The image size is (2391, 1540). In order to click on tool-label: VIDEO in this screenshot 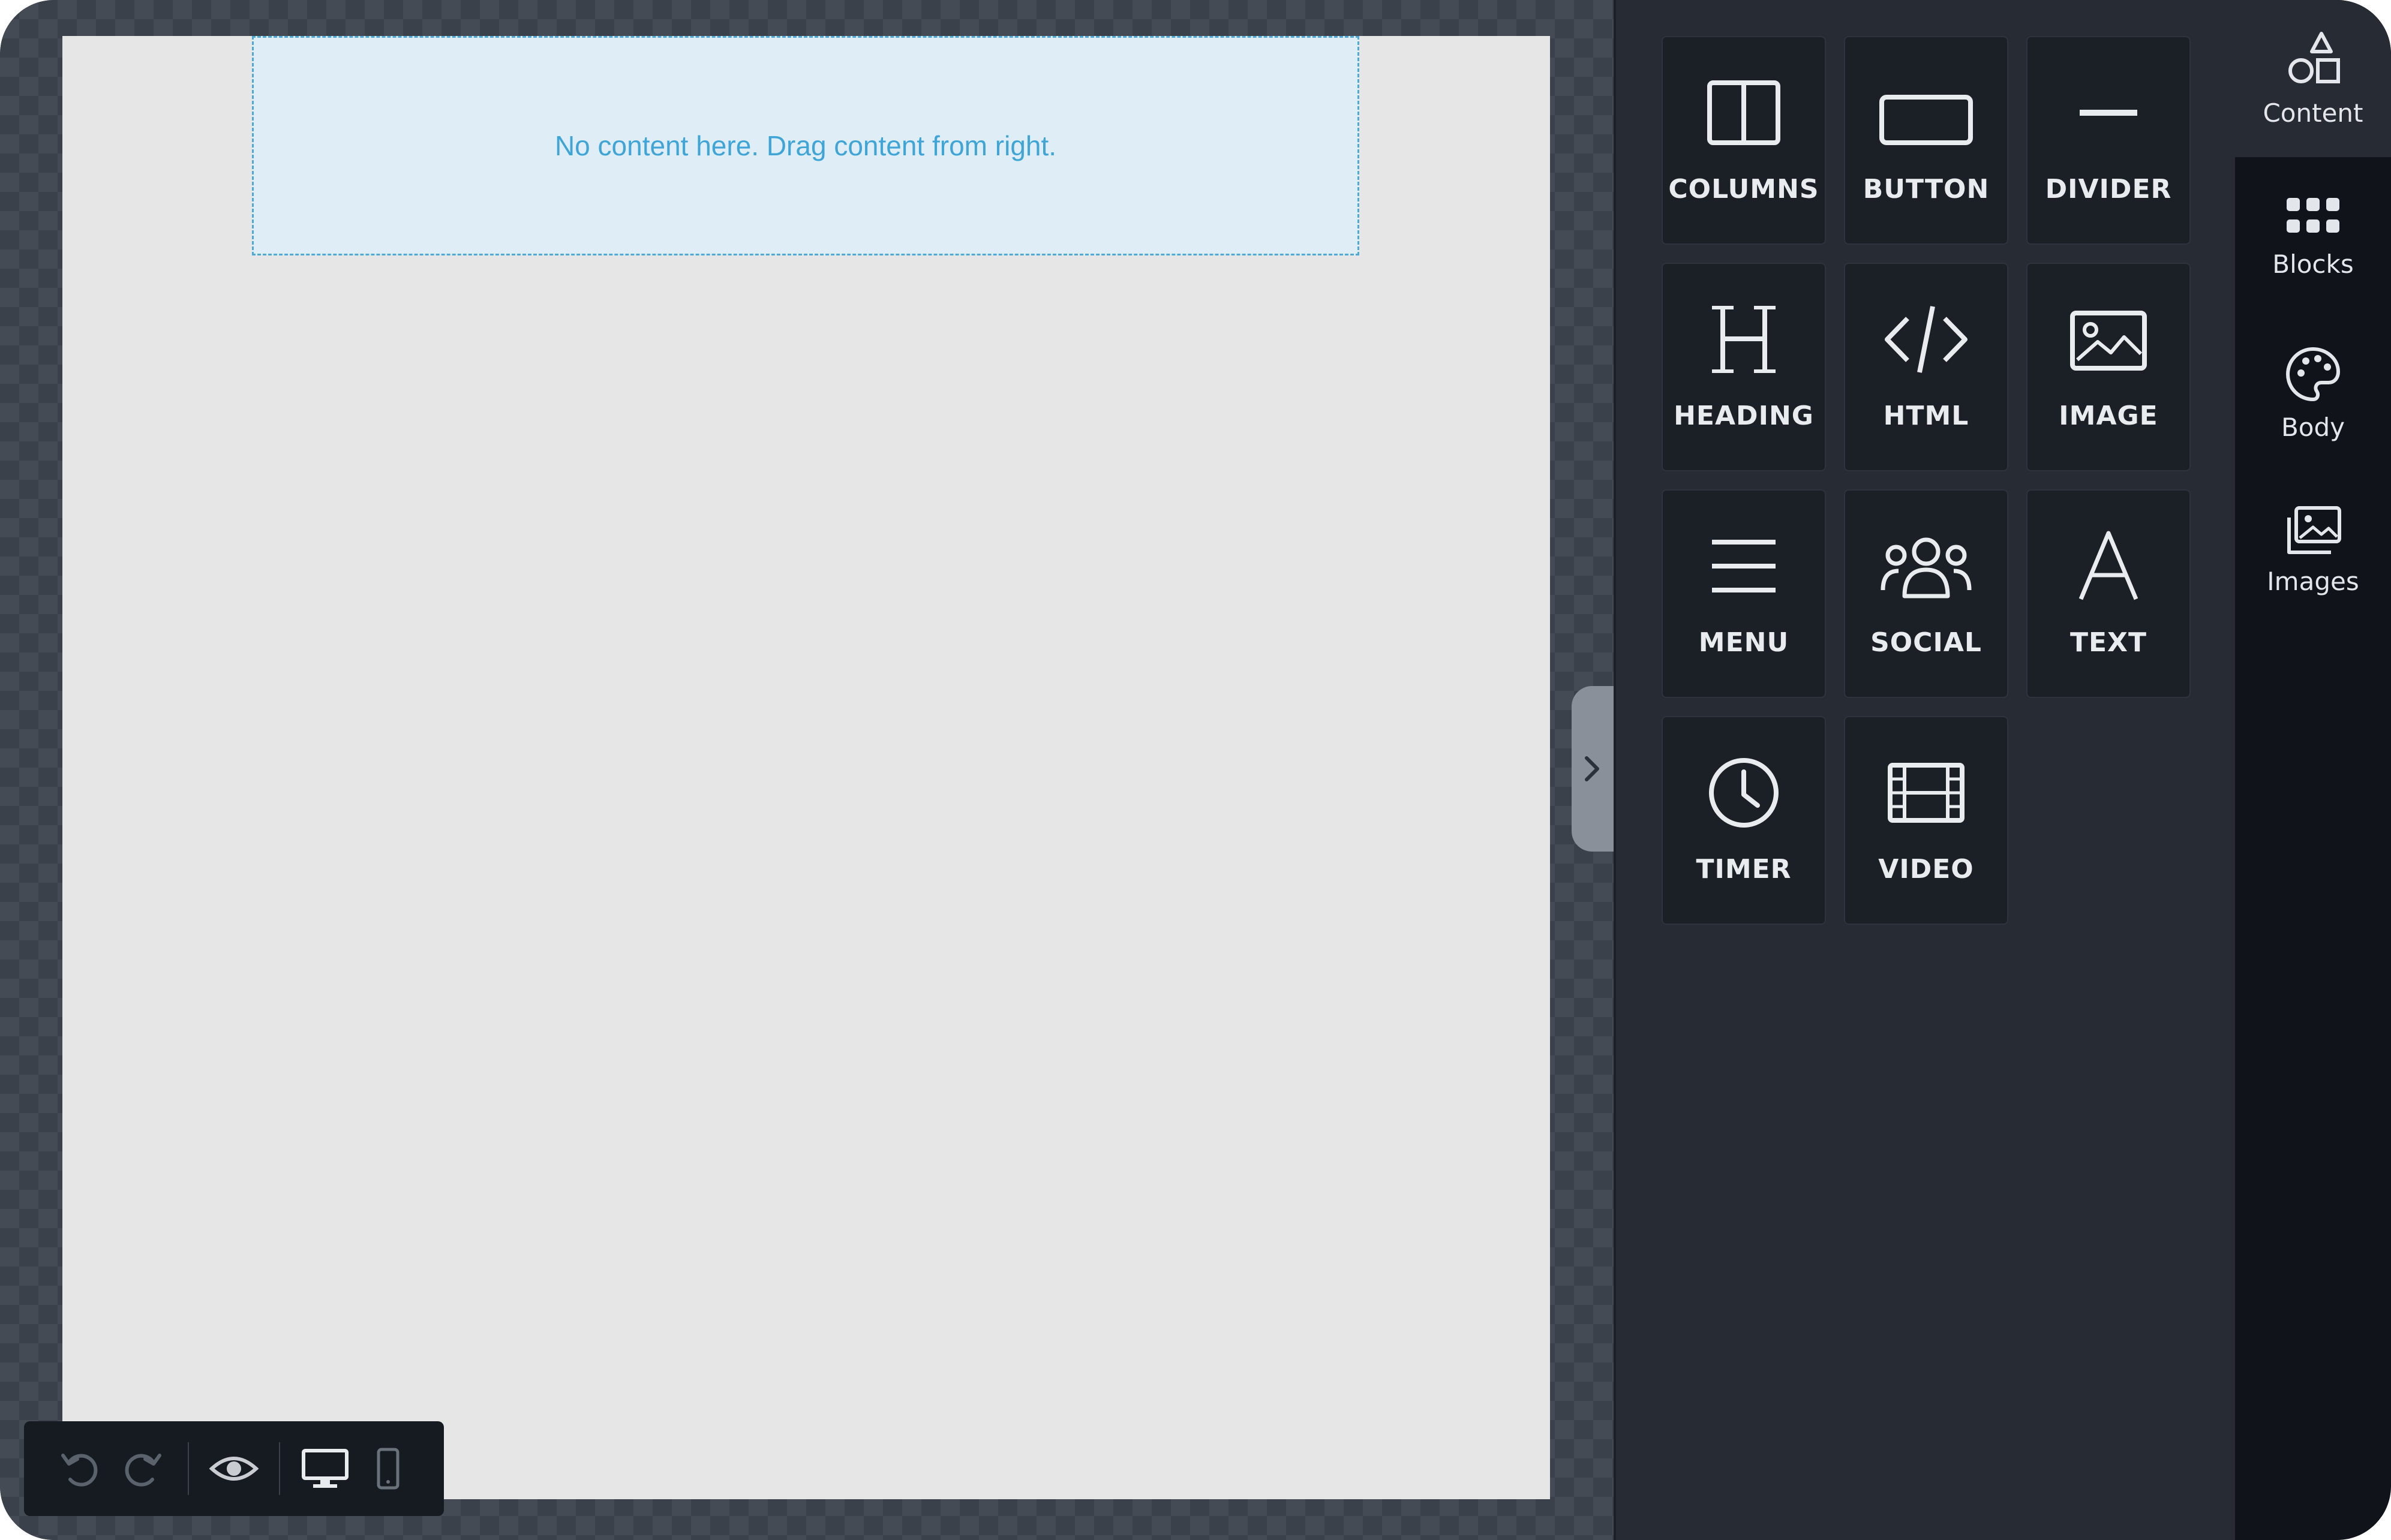, I will do `click(1926, 869)`.